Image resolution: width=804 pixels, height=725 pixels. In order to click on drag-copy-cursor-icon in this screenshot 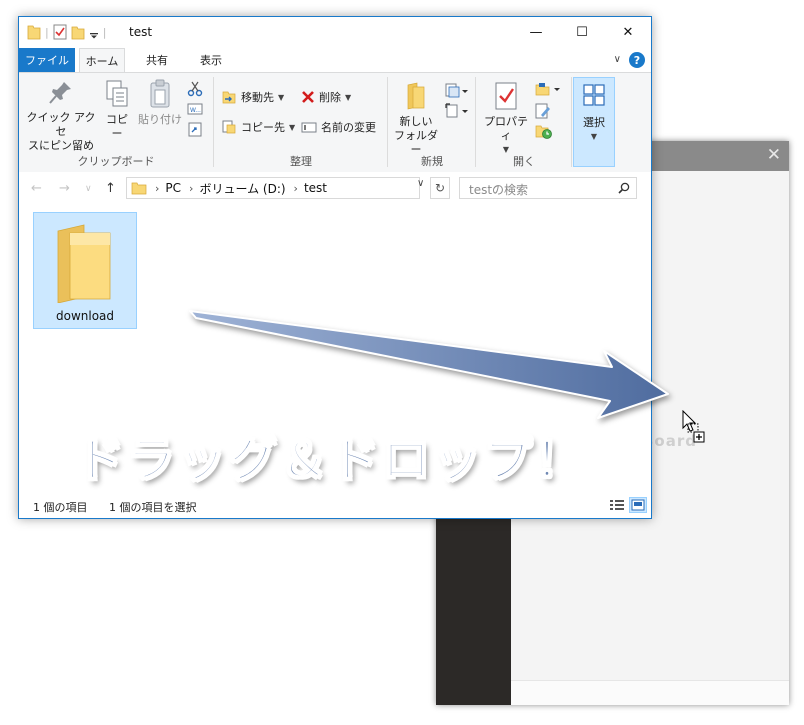, I will do `click(693, 426)`.